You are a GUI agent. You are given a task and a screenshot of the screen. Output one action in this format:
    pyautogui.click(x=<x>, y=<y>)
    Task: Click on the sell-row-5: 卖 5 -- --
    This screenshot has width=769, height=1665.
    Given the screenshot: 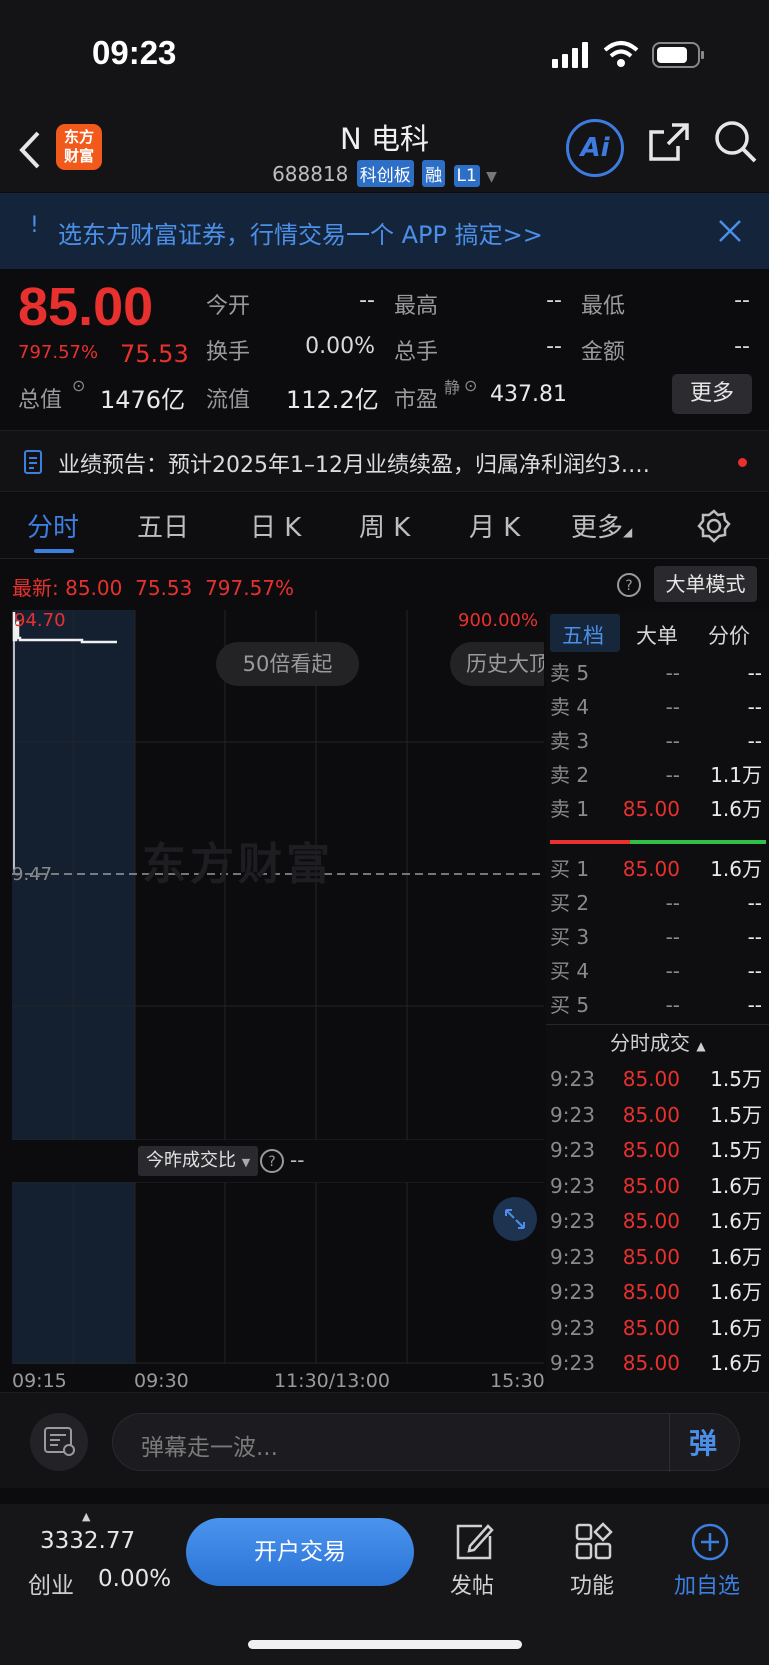 What is the action you would take?
    pyautogui.click(x=656, y=673)
    